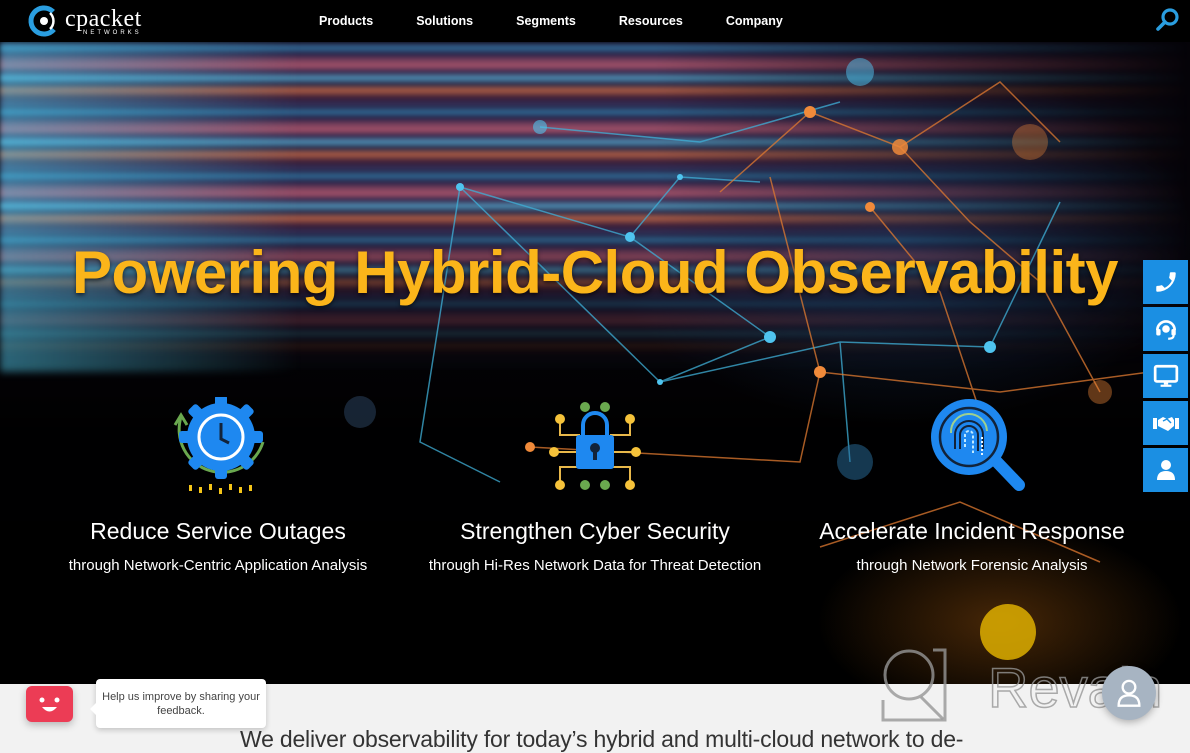 The height and width of the screenshot is (753, 1190). I want to click on contact-phone-button, so click(1165, 282).